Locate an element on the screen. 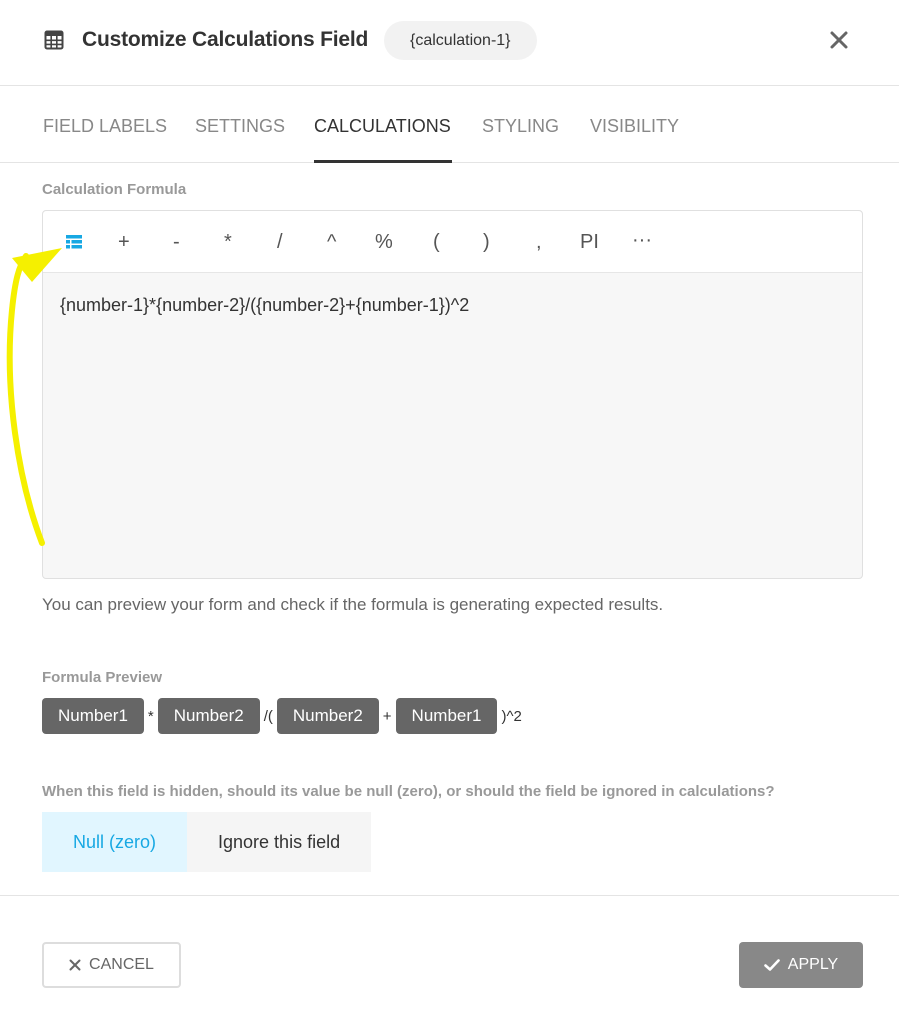 The width and height of the screenshot is (899, 1024). tab-visibility: VISIBILITY is located at coordinates (634, 126).